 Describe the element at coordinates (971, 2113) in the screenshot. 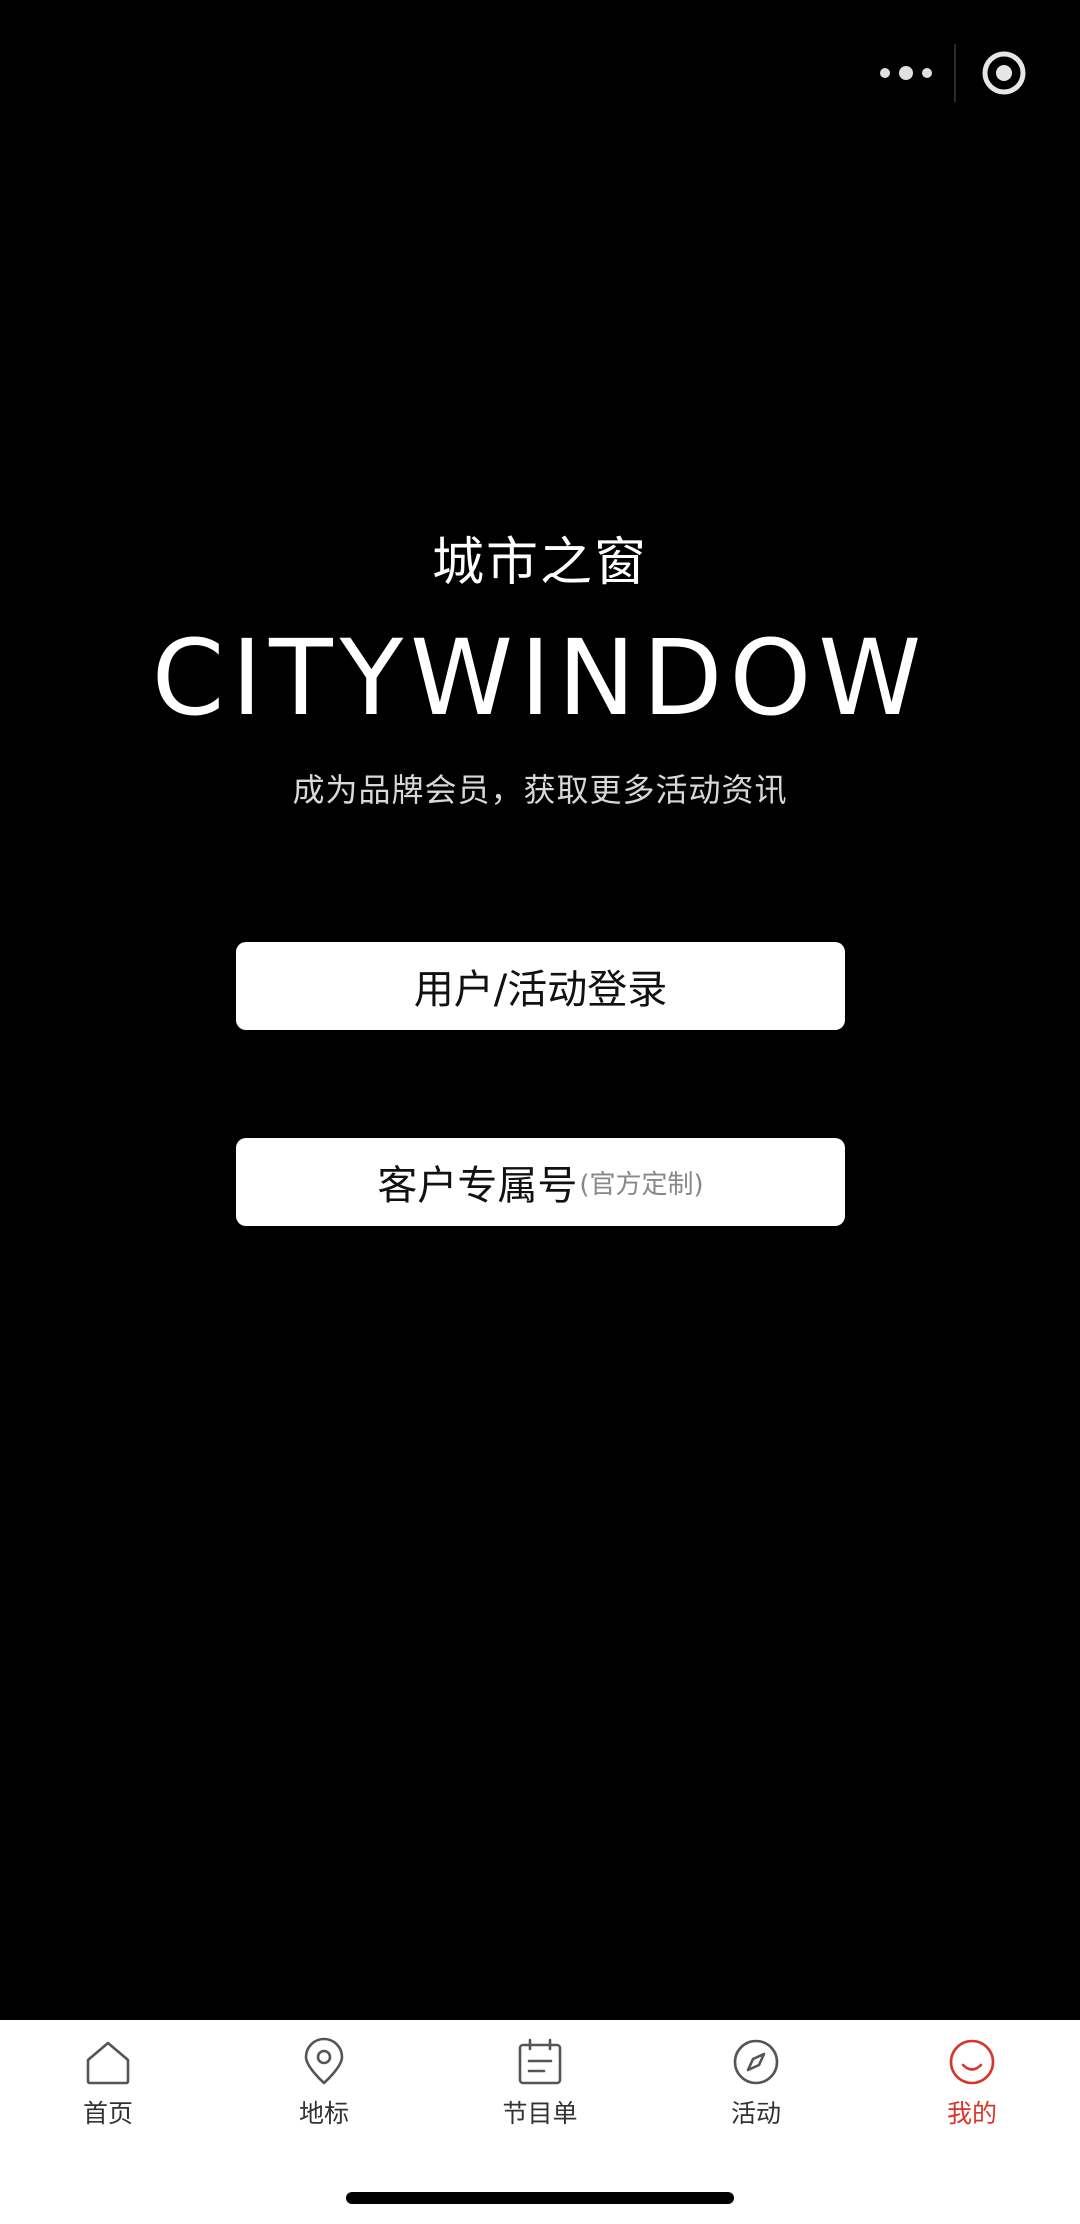

I see `tab-mine-label: 我的` at that location.